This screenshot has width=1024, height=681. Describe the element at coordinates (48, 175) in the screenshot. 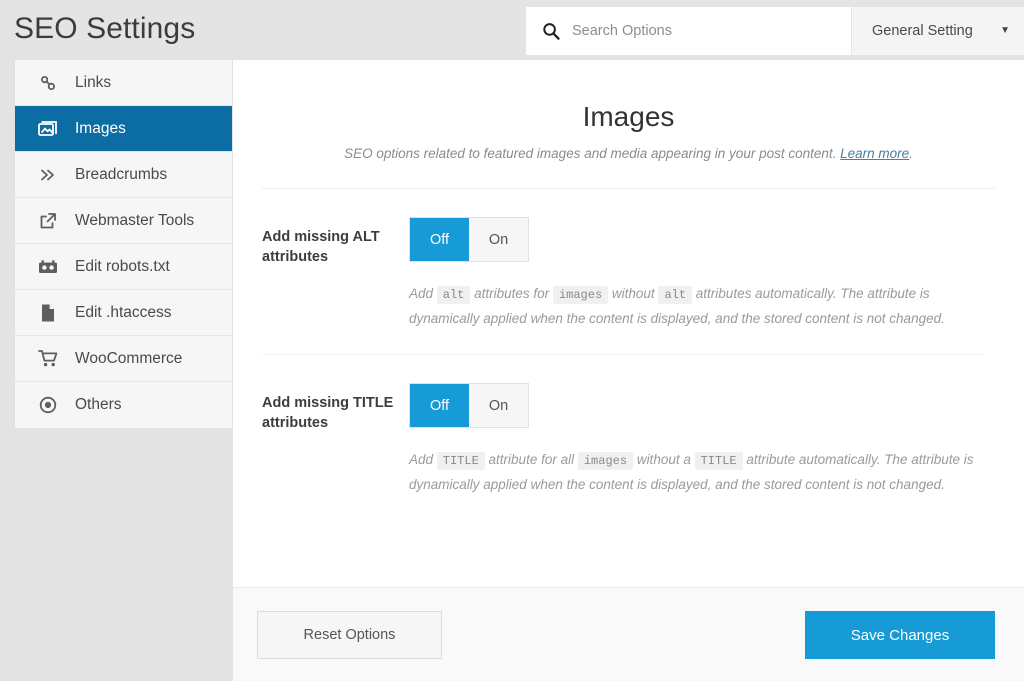

I see `chevron-double-right-icon` at that location.